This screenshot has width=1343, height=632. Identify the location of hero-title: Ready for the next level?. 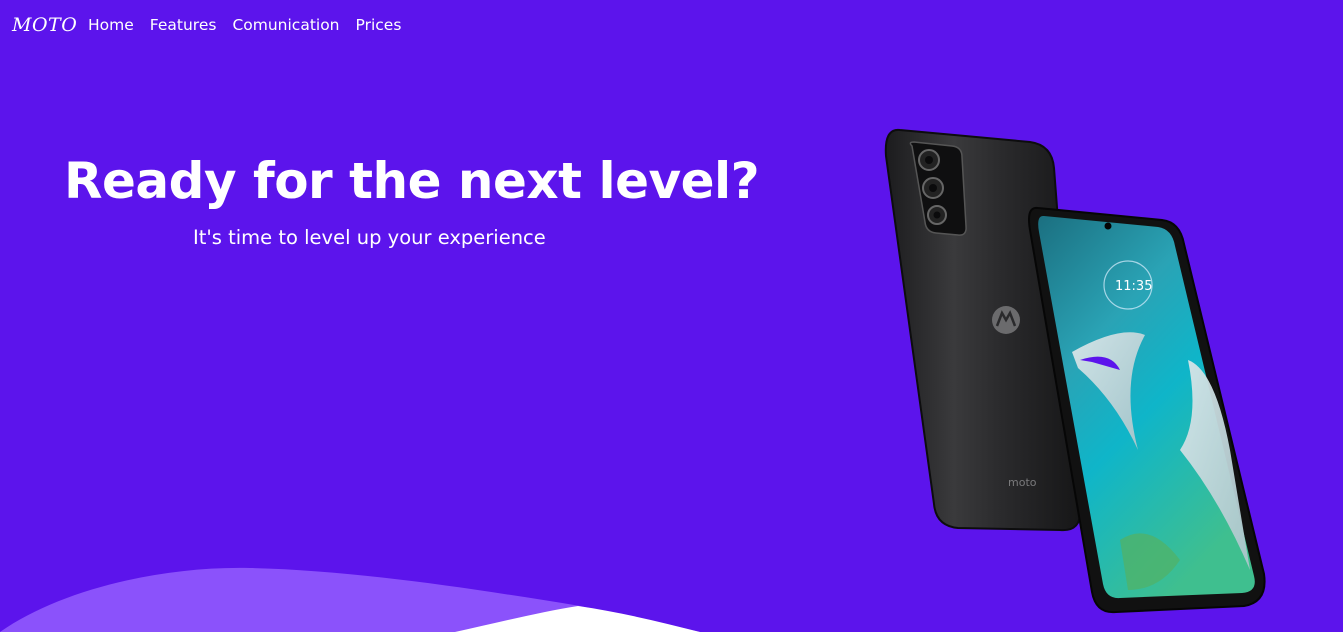
(412, 181).